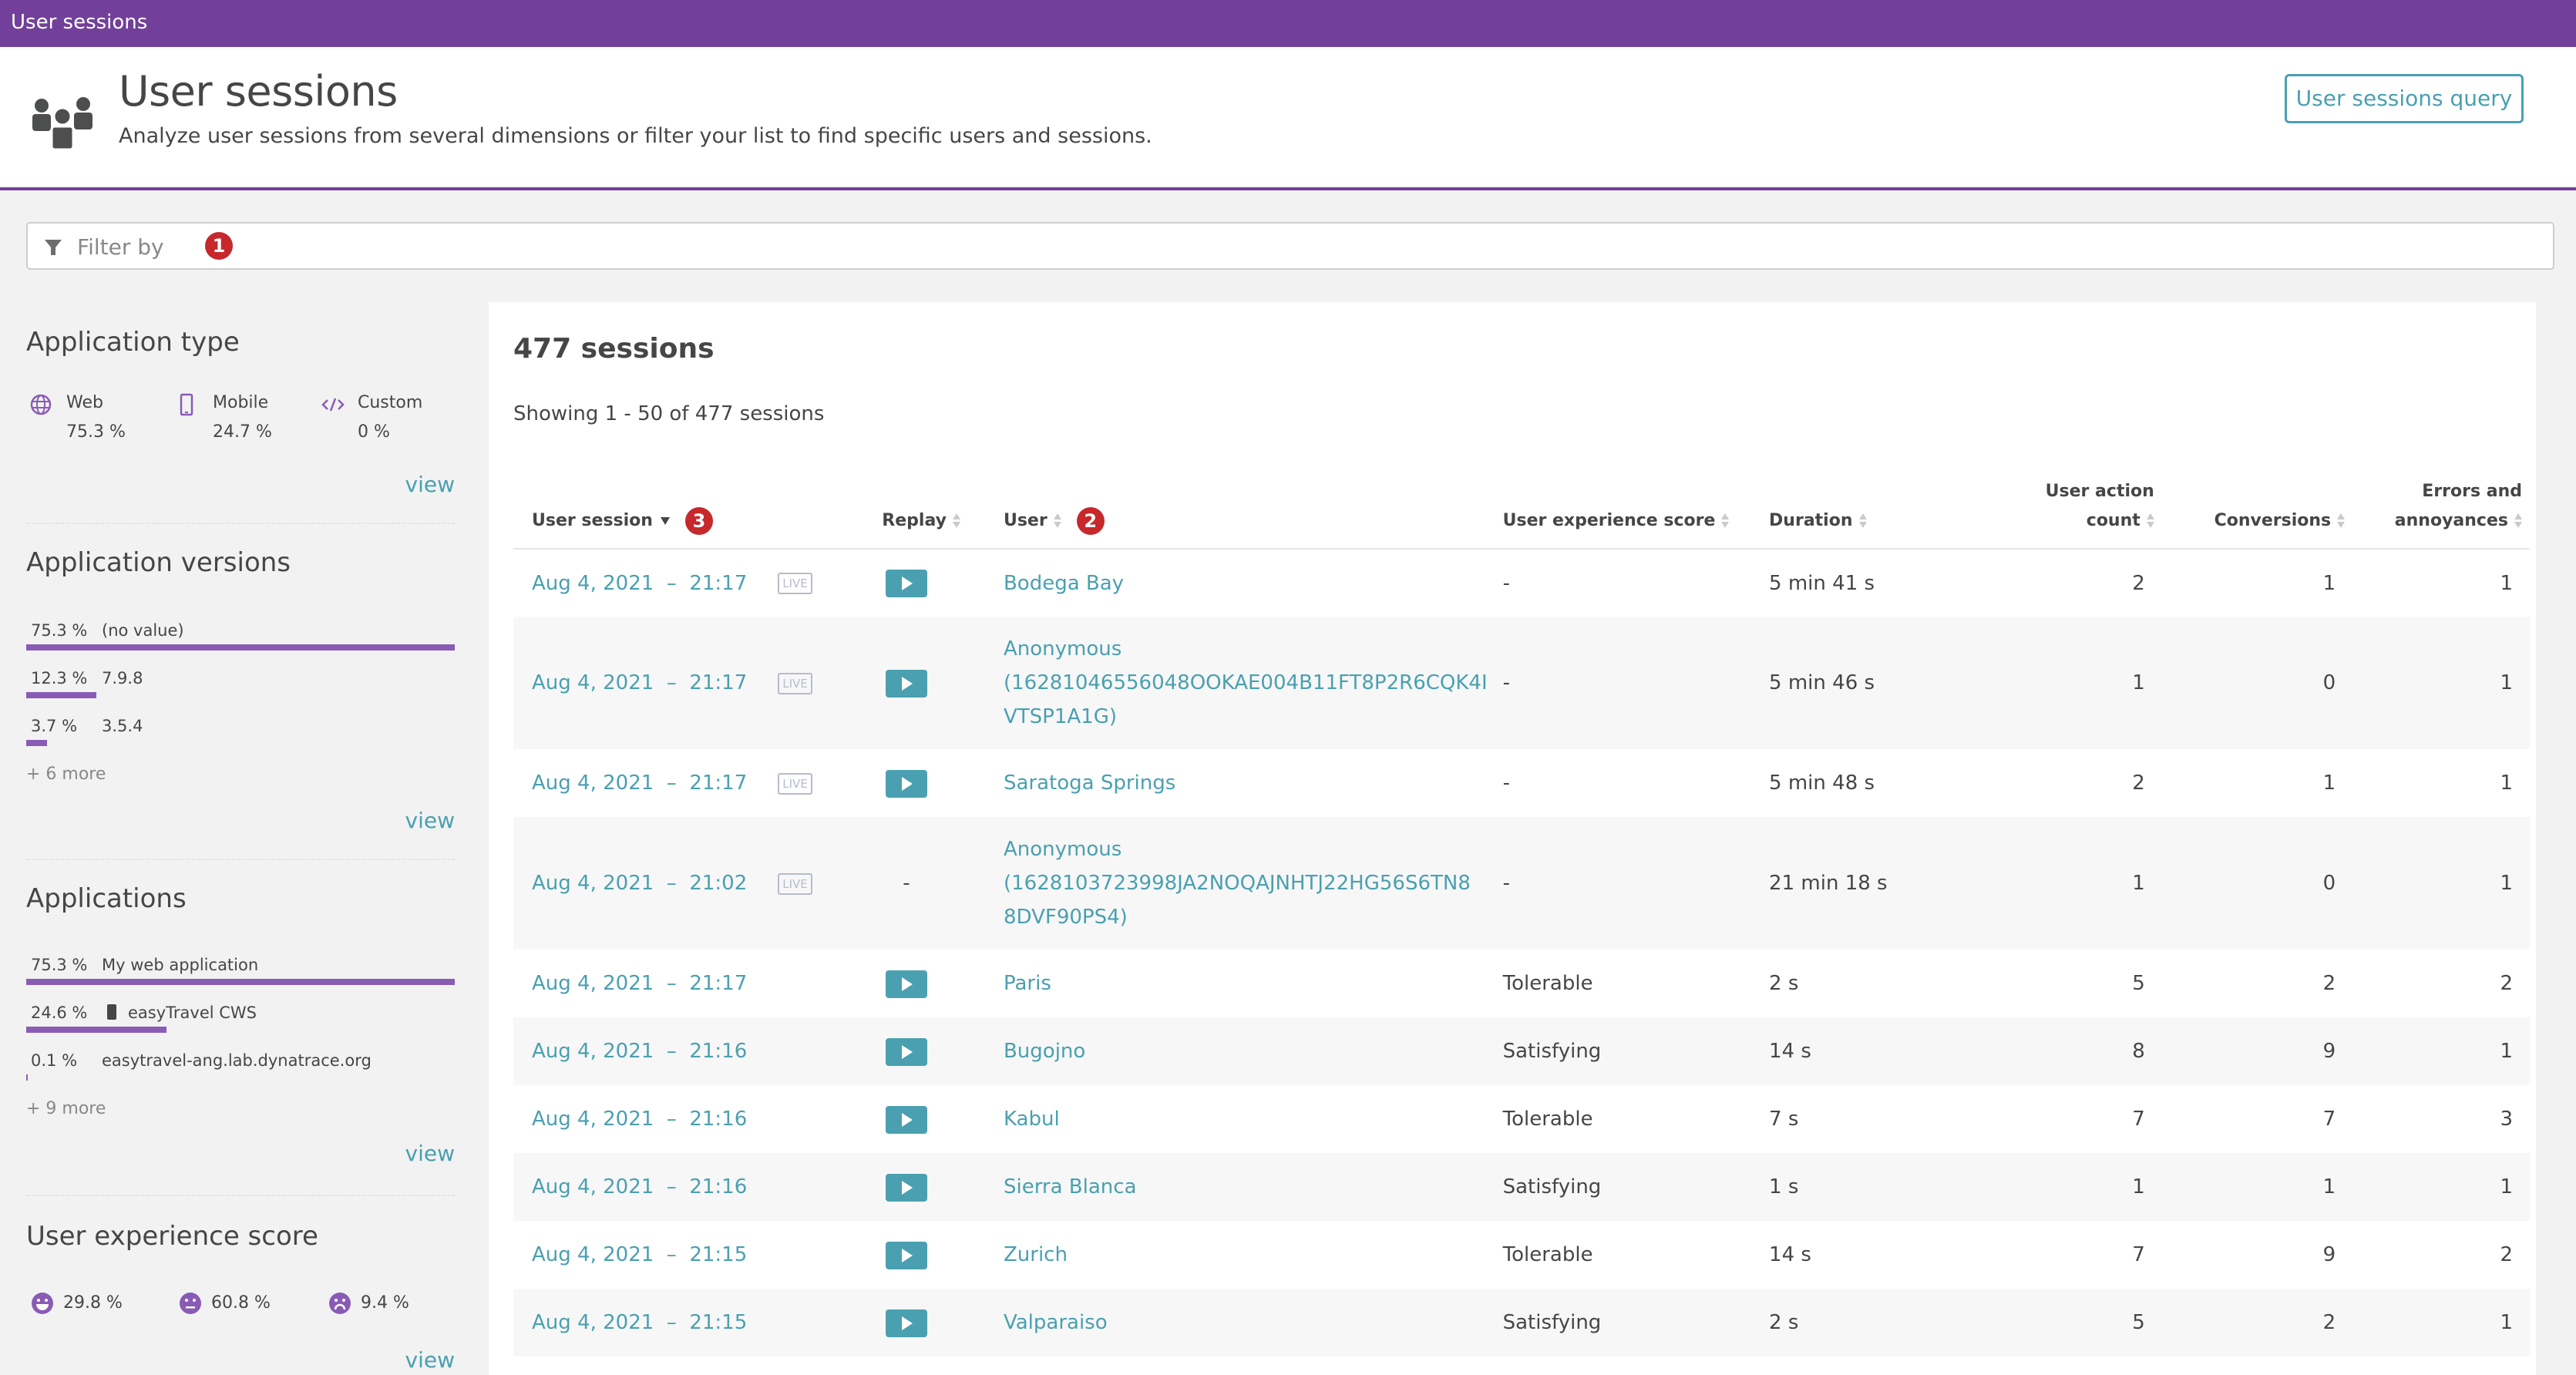 The image size is (2576, 1375). I want to click on showing-range: Showing 1 - 50 of 477 sessions, so click(669, 413).